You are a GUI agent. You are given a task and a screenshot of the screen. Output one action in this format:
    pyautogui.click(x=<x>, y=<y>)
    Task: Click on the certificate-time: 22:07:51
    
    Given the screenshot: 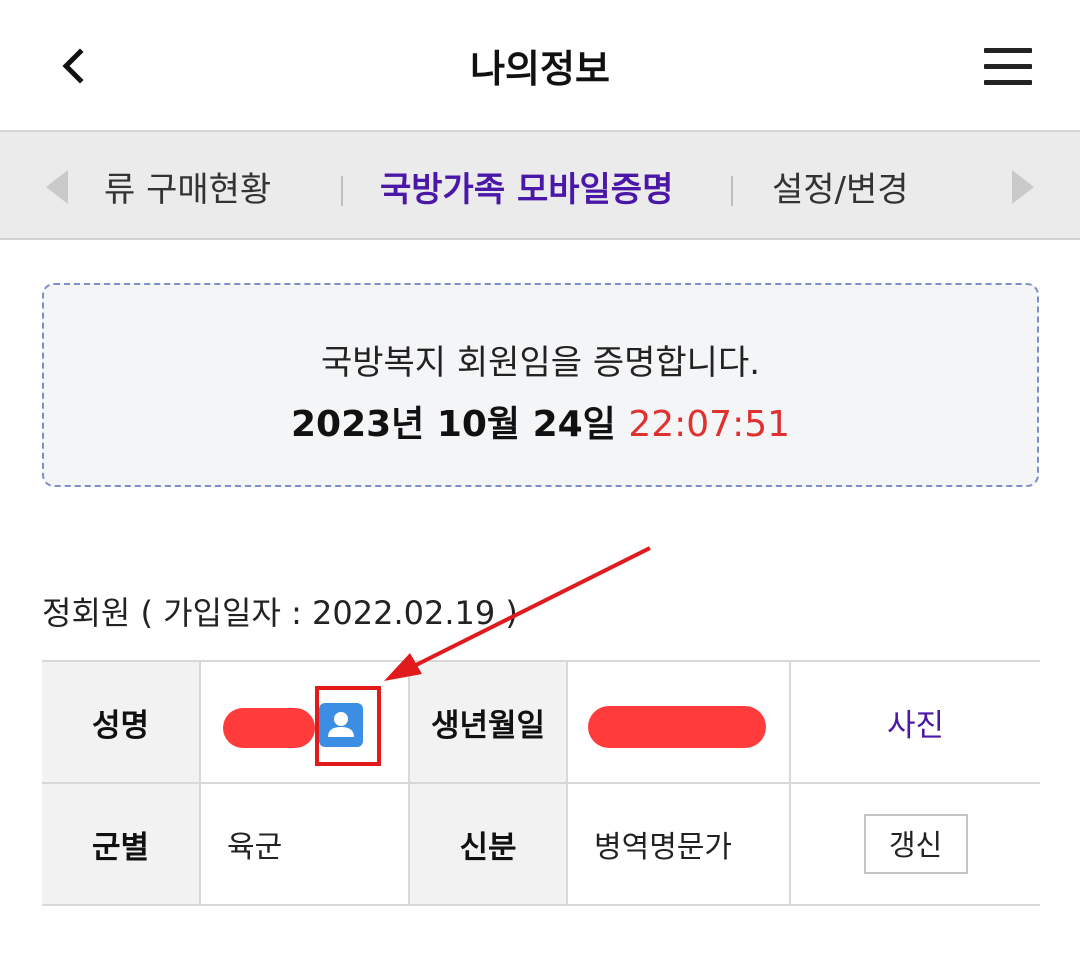 What is the action you would take?
    pyautogui.click(x=709, y=424)
    